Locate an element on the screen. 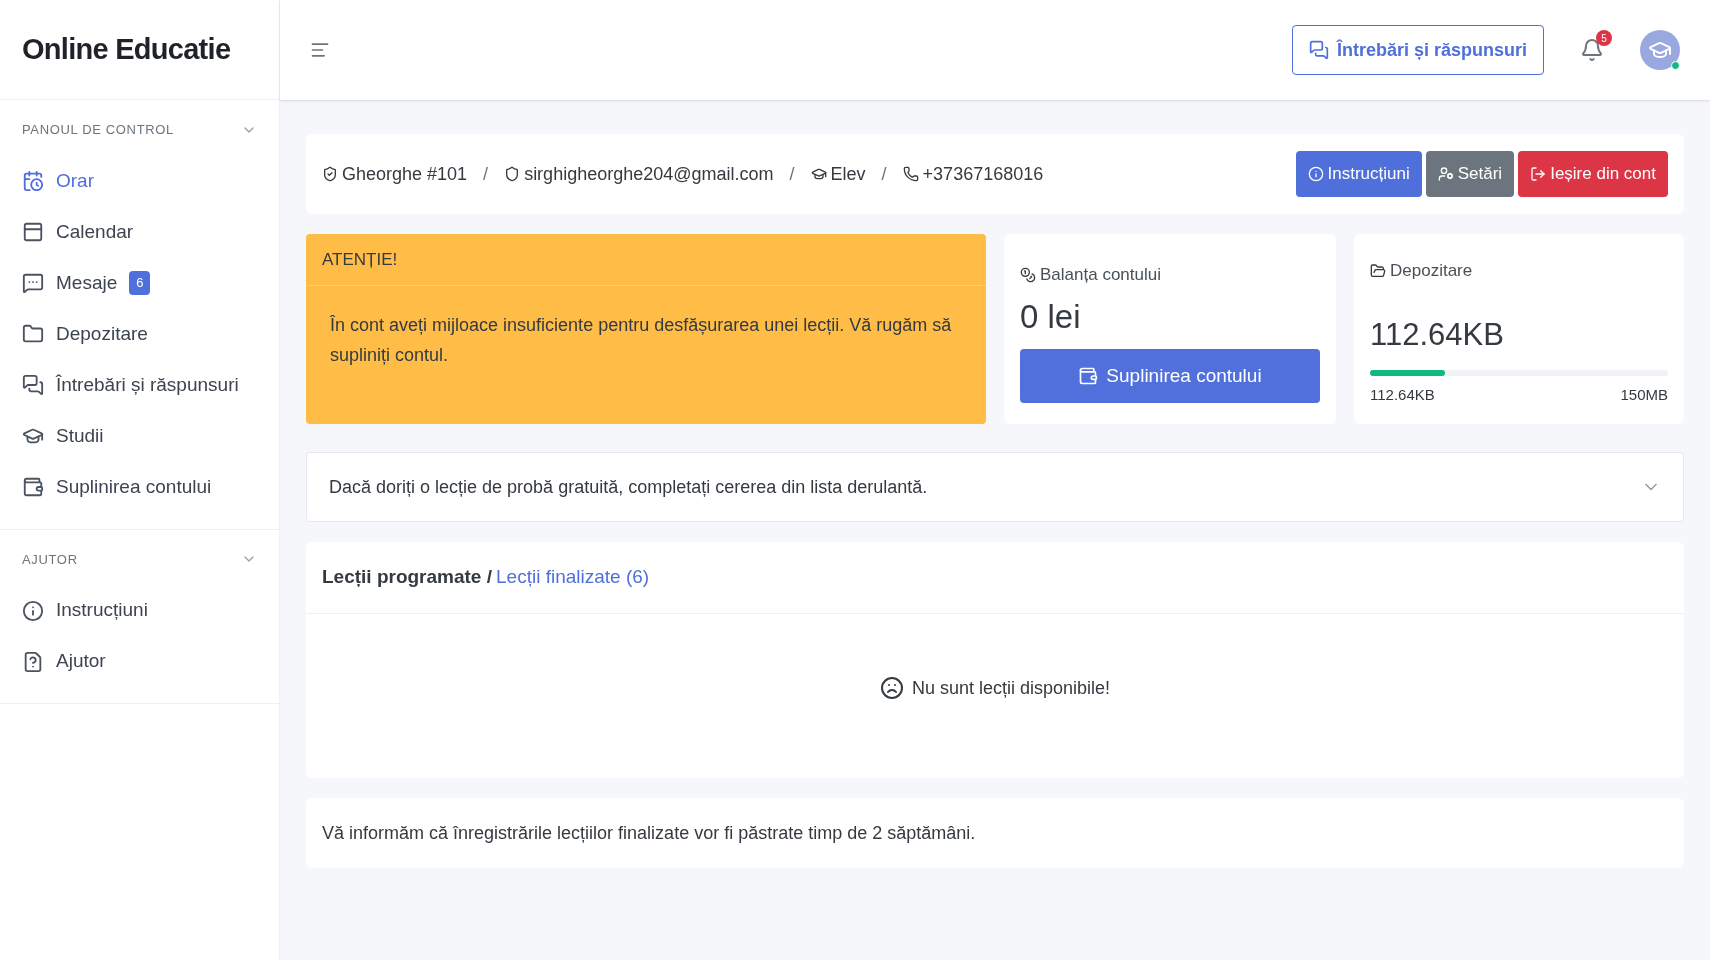  trial-dropdown: Dacă doriți o lecție de probă gratuită, completați cererea din lista derulantă. is located at coordinates (995, 487).